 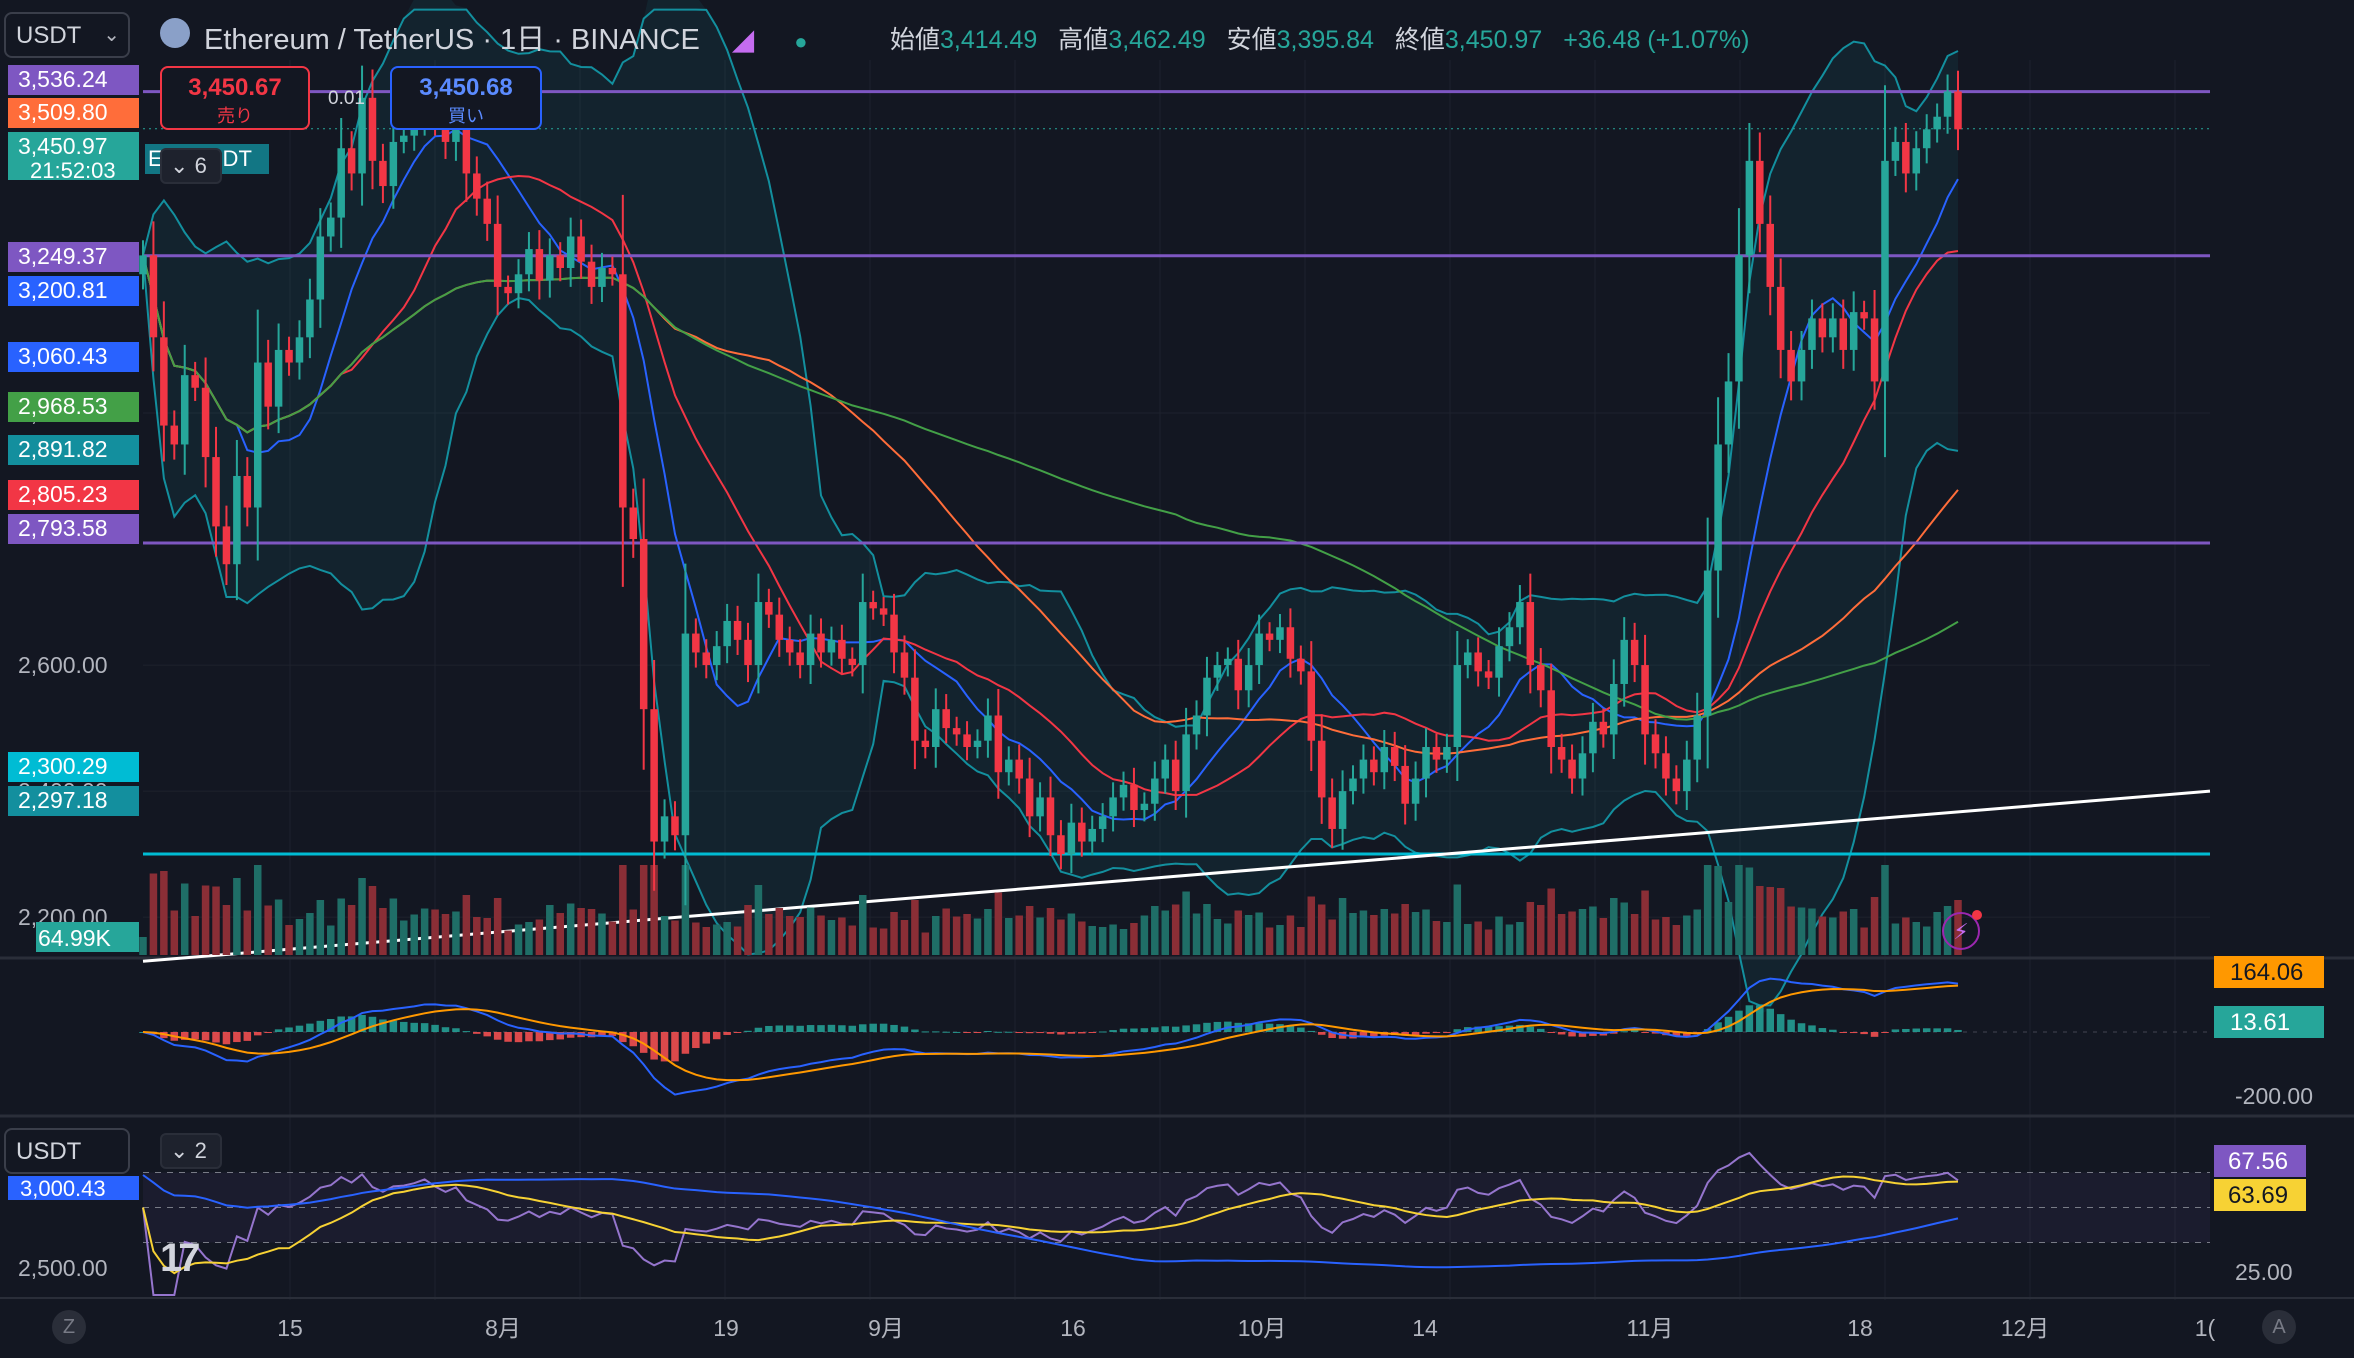 What do you see at coordinates (235, 98) in the screenshot?
I see `sell-button: 3,450.67 売り` at bounding box center [235, 98].